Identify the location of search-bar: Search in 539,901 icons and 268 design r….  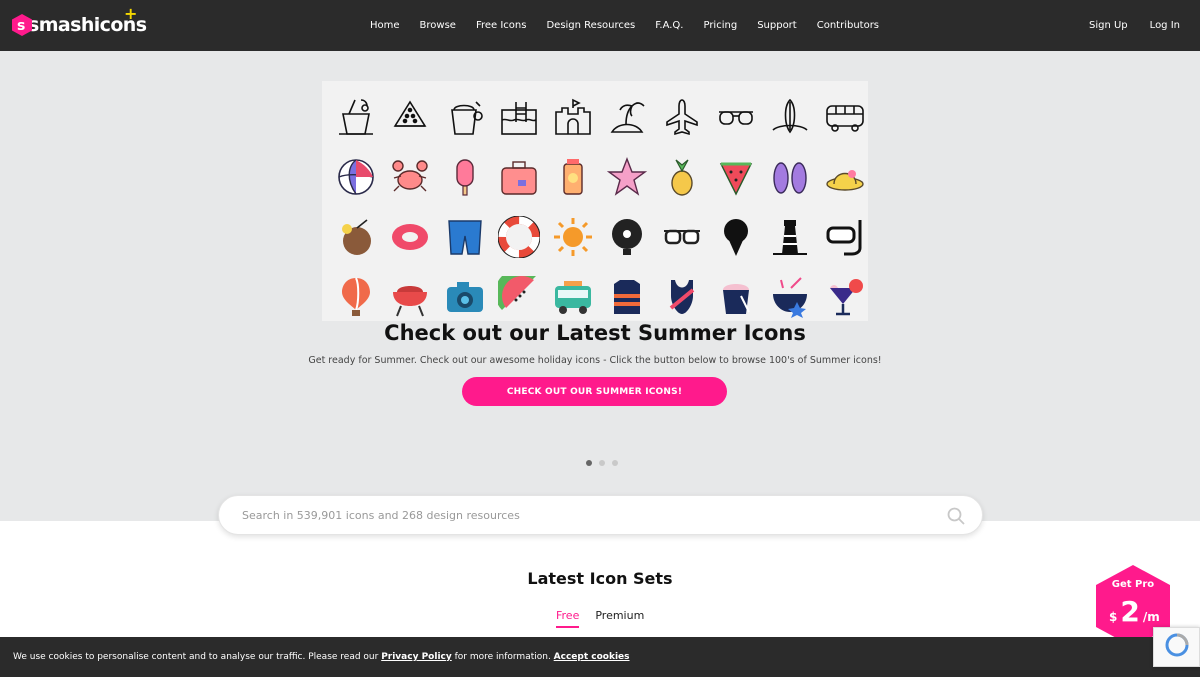
(600, 515).